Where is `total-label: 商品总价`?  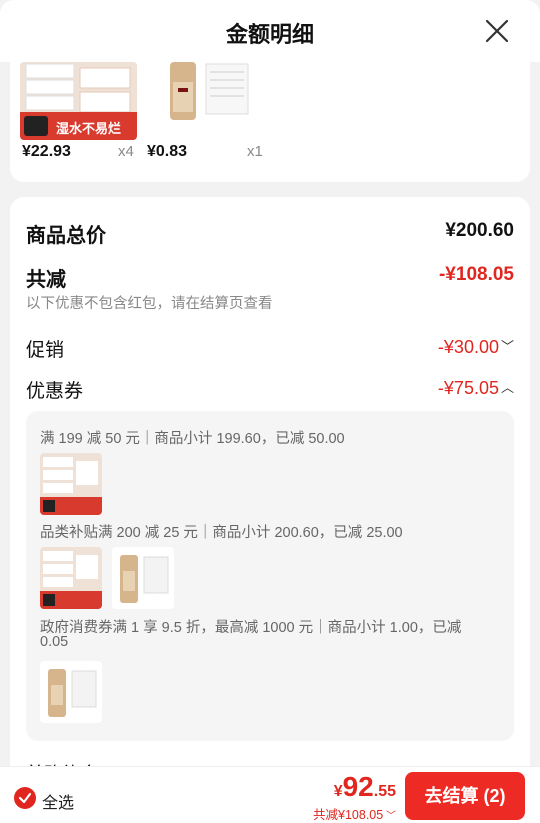 total-label: 商品总价 is located at coordinates (66, 236).